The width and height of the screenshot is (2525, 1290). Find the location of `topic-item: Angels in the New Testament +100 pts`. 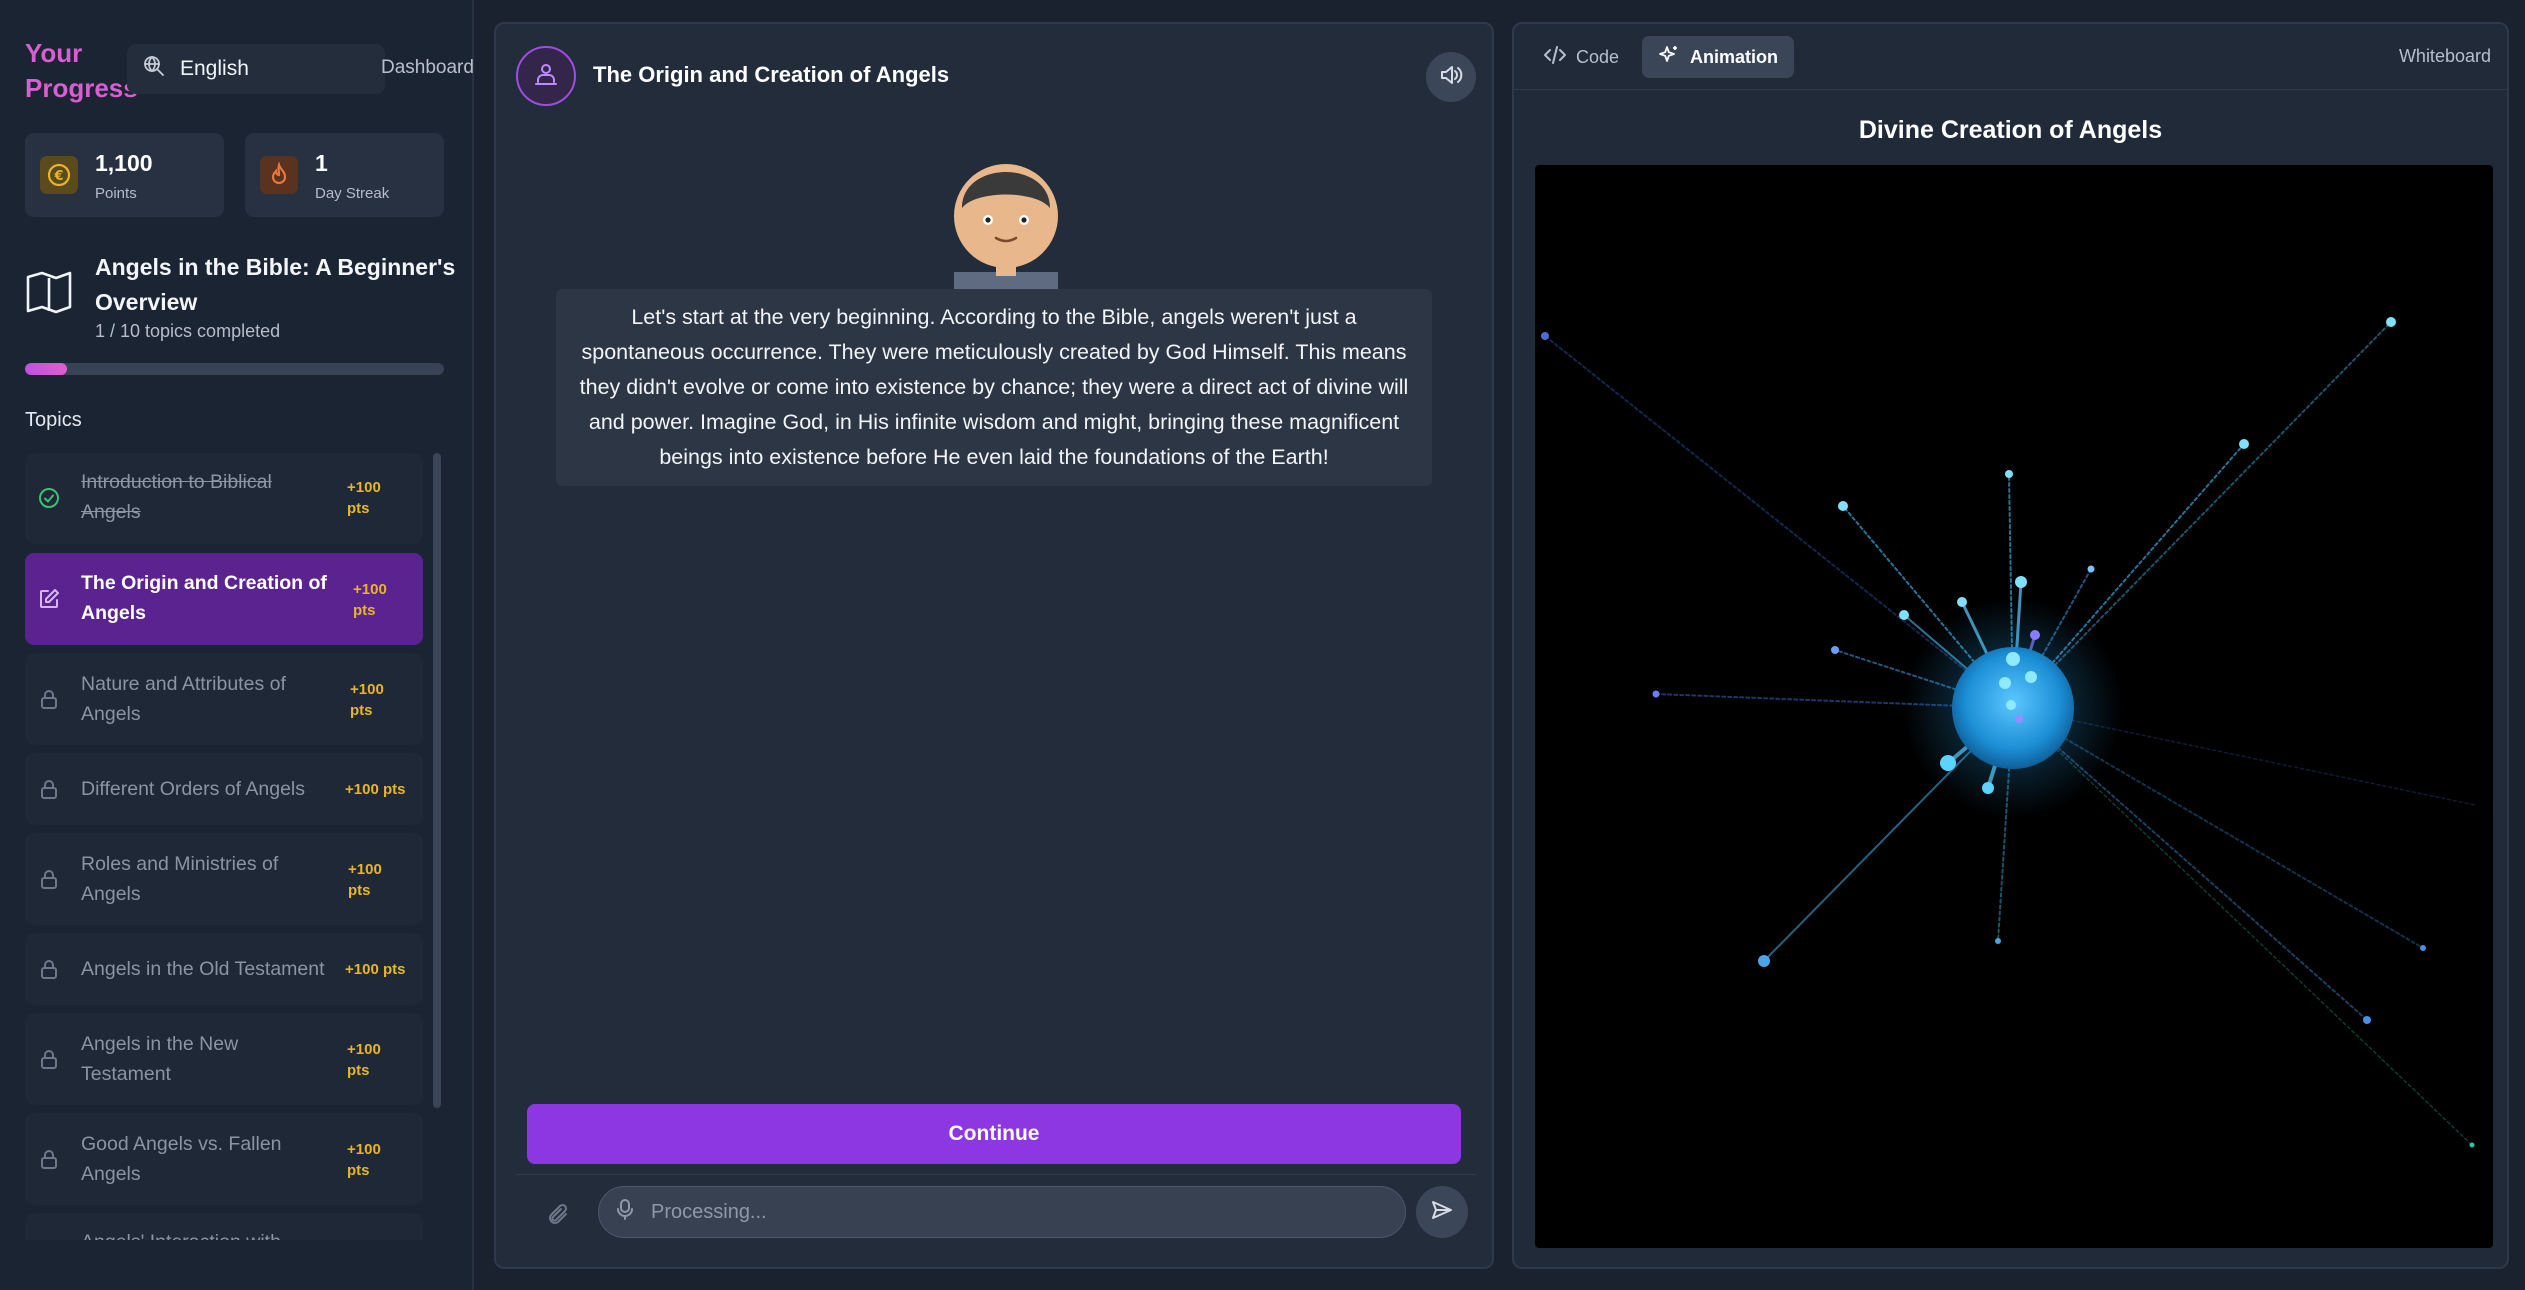

topic-item: Angels in the New Testament +100 pts is located at coordinates (224, 1059).